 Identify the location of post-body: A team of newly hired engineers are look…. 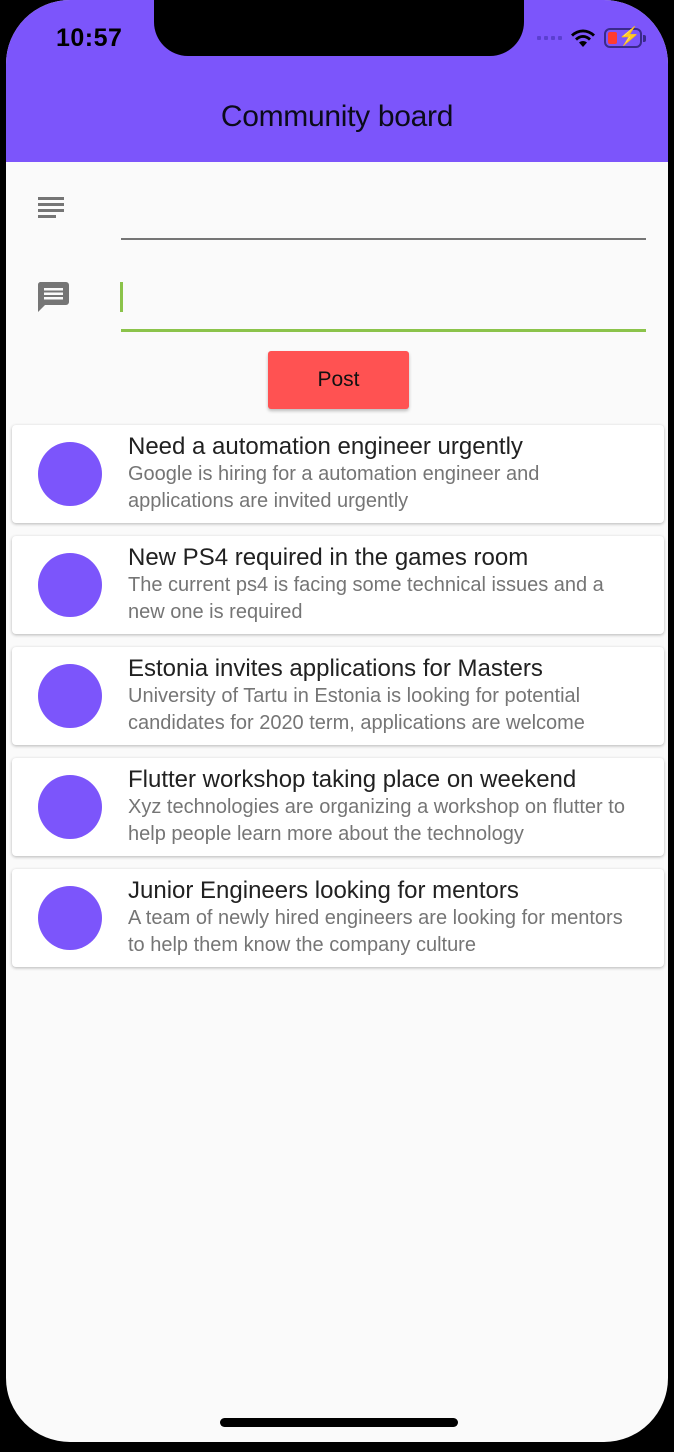
(375, 931).